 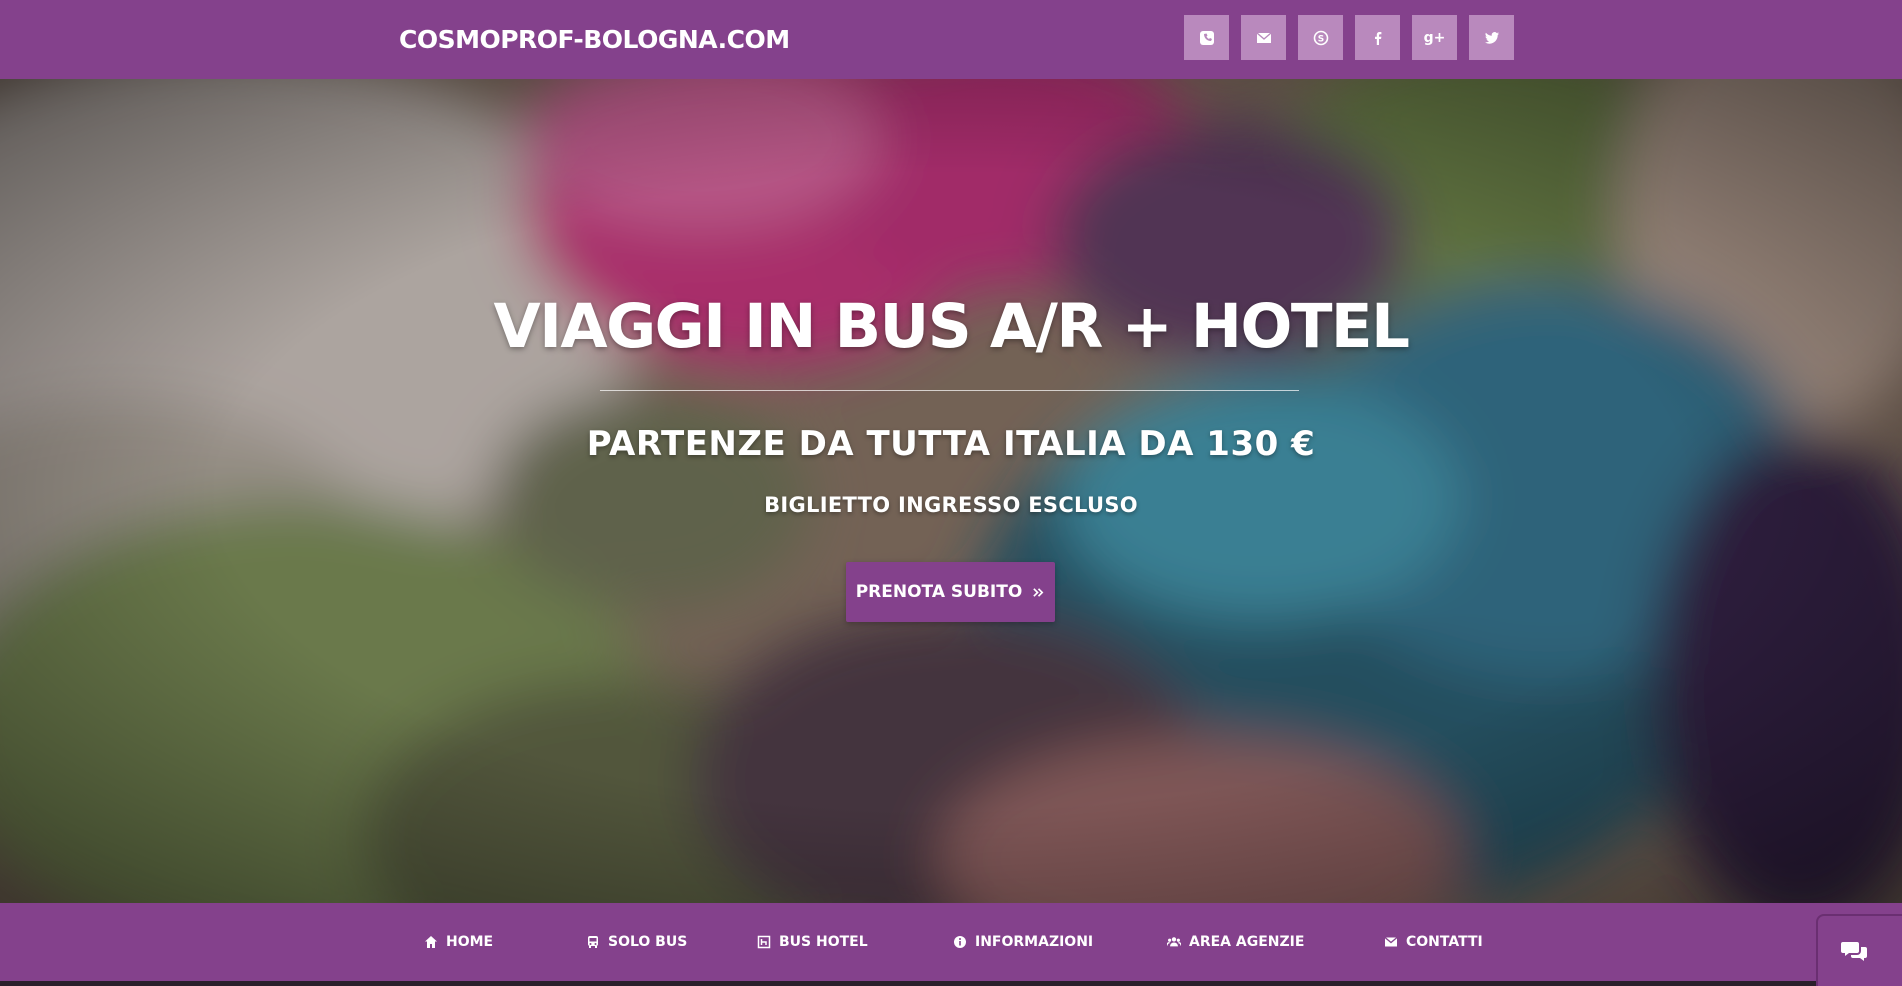 I want to click on facebook-button, so click(x=1377, y=37).